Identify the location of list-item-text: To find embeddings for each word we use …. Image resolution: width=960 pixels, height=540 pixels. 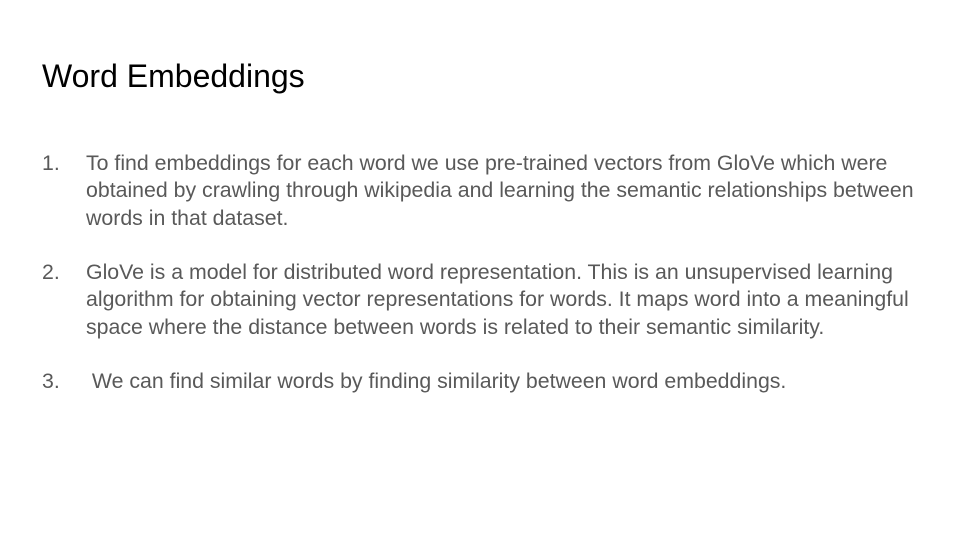
(500, 190).